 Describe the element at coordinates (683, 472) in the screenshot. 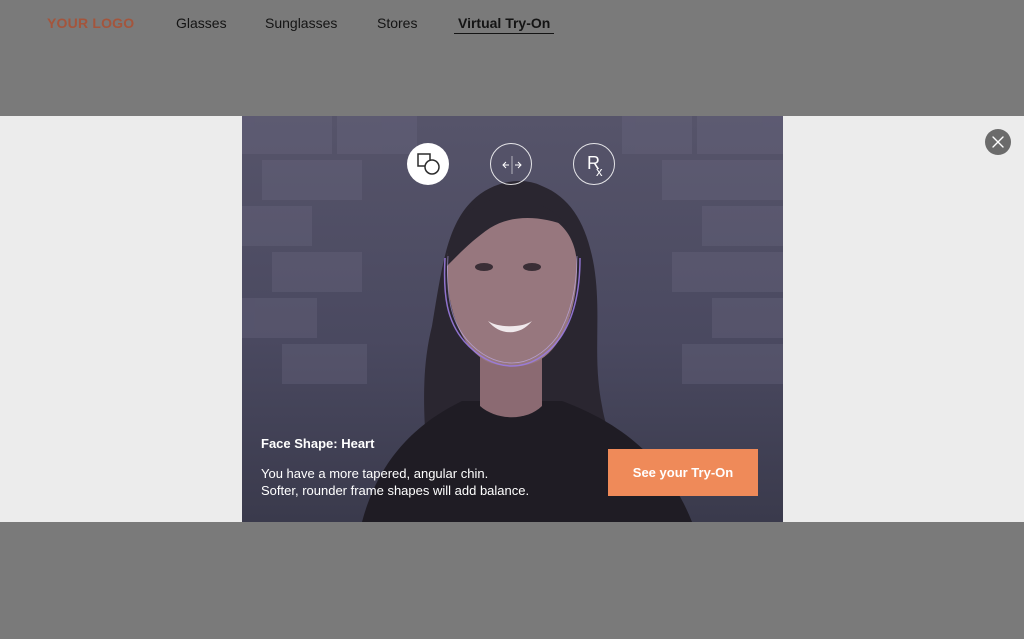

I see `see-your-try-on-button: See your Try-On` at that location.